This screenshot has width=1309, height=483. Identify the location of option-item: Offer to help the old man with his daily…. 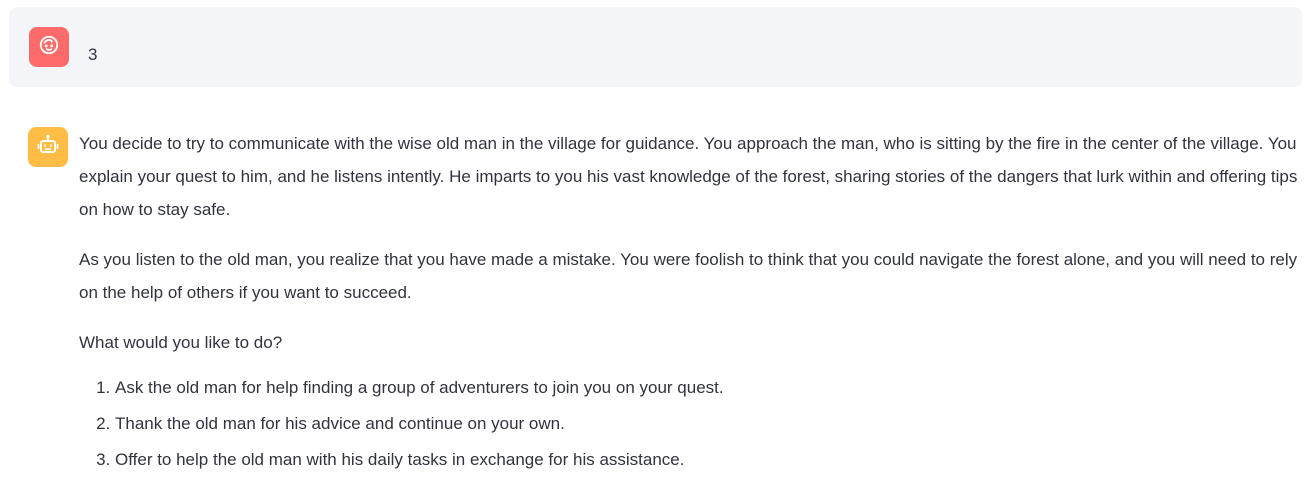
(708, 460).